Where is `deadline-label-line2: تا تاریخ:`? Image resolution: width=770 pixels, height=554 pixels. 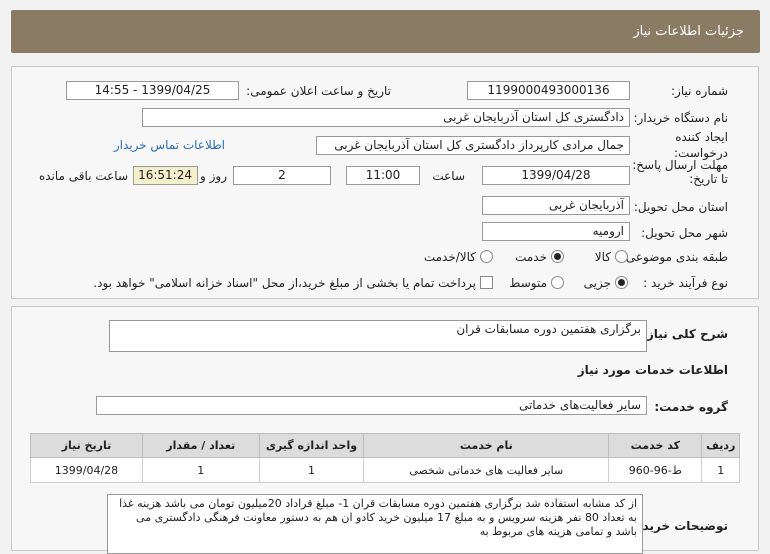
deadline-label-line2: تا تاریخ: is located at coordinates (708, 179).